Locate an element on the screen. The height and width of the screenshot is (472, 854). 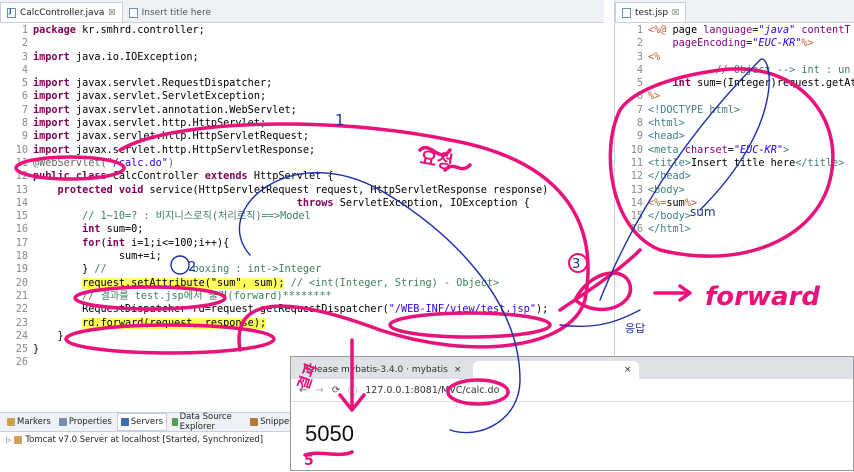
code-token: %> is located at coordinates (807, 44).